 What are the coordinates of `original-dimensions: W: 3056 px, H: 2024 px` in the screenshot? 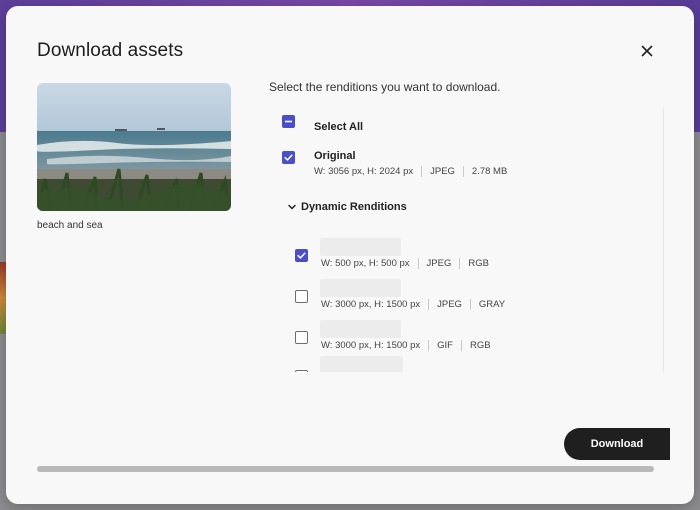 It's located at (364, 171).